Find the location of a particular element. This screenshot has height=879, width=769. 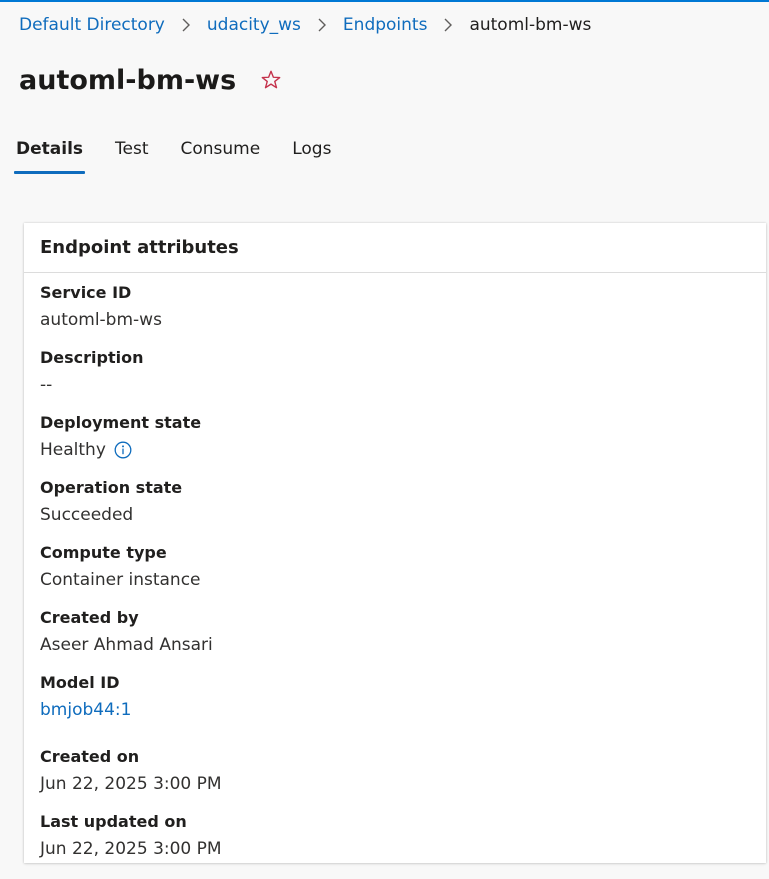

attribute-model-id: Model ID bmjob44:1 is located at coordinates (85, 697).